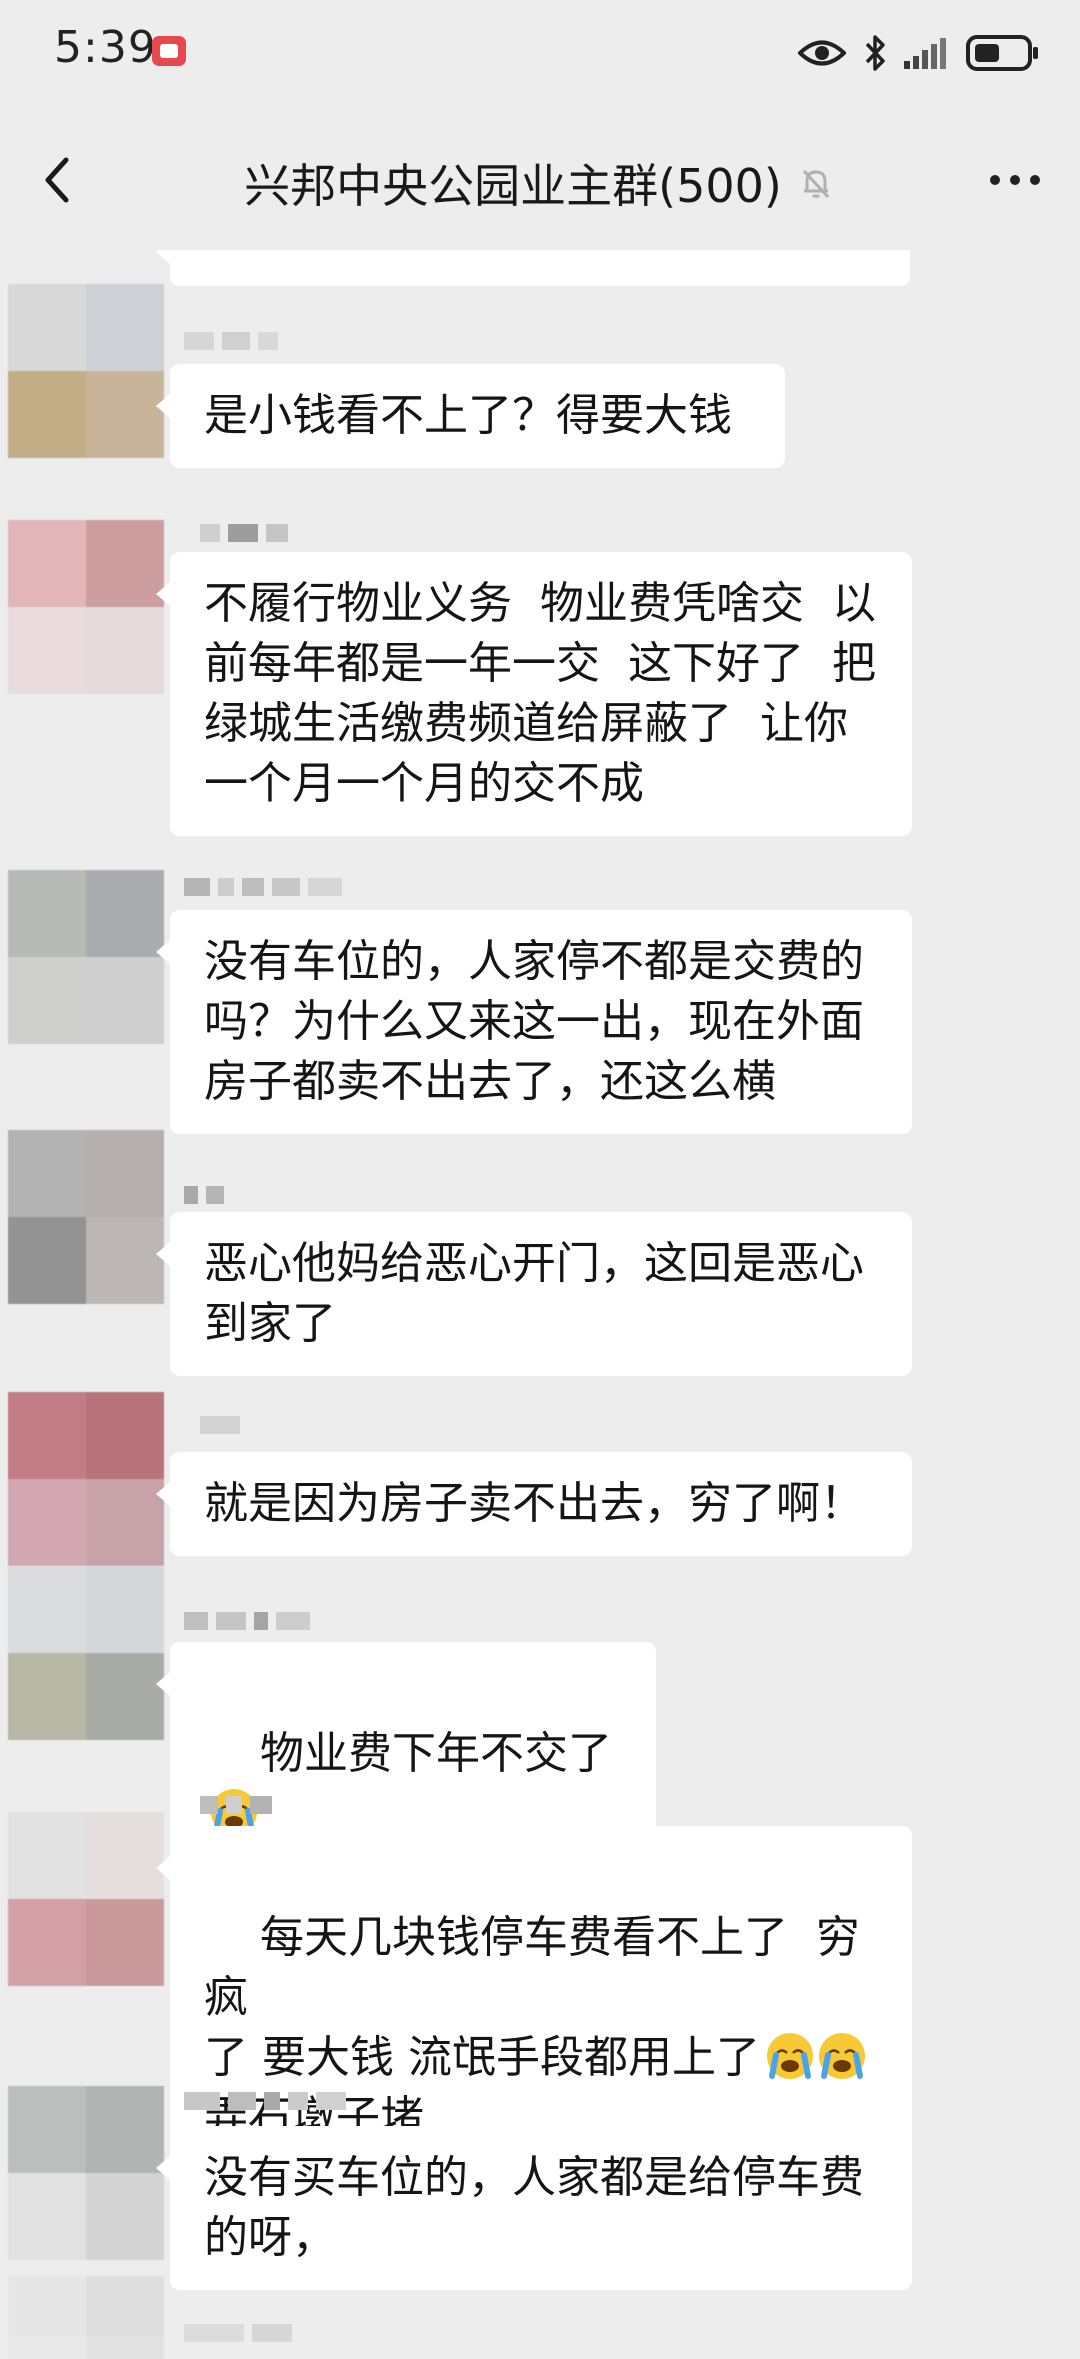 This screenshot has width=1080, height=2359. I want to click on chat-title: 兴邦中央公园业主群(500), so click(513, 186).